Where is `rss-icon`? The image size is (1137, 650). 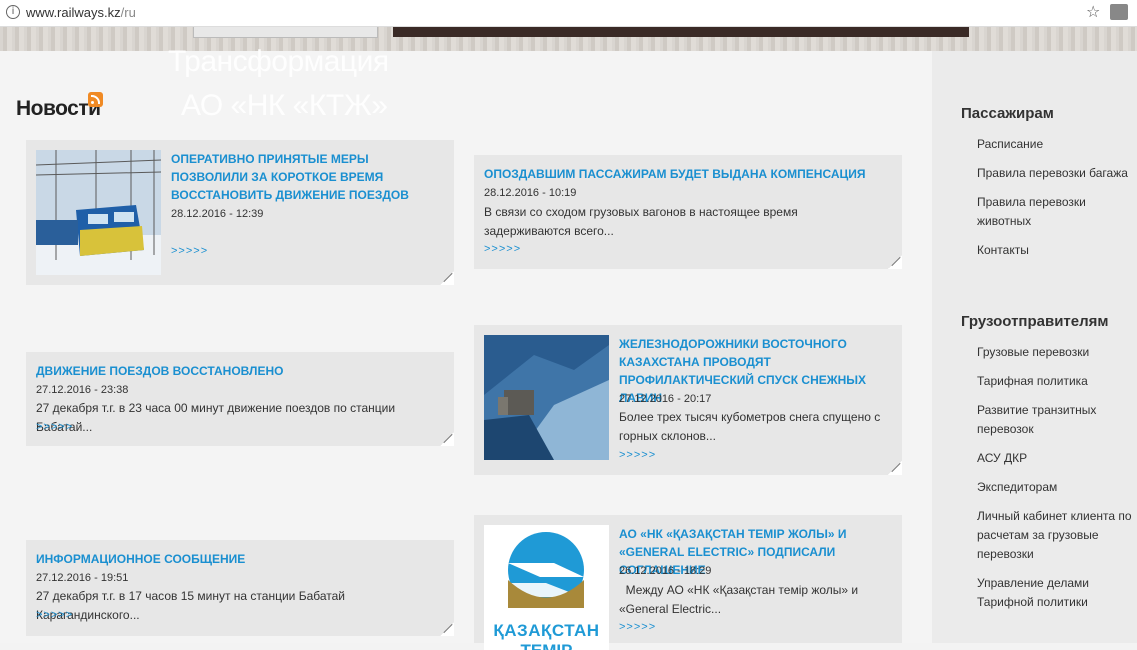 rss-icon is located at coordinates (95, 99).